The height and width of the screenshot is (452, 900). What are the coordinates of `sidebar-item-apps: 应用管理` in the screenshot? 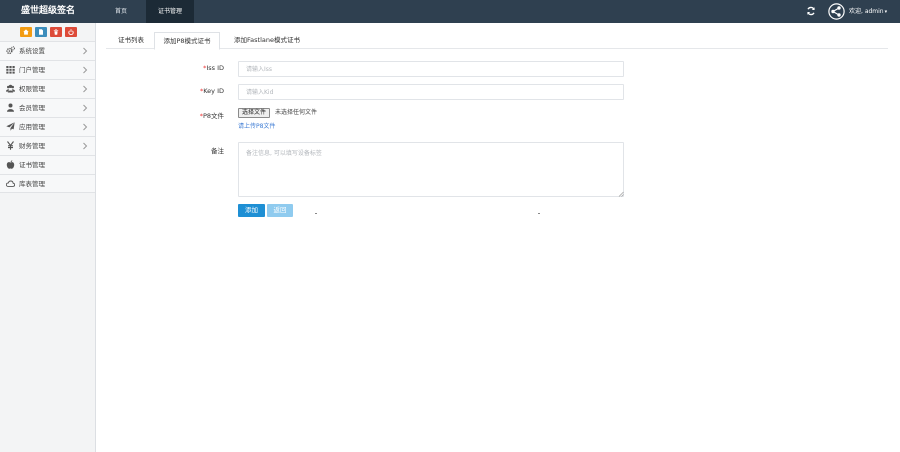 It's located at (47, 126).